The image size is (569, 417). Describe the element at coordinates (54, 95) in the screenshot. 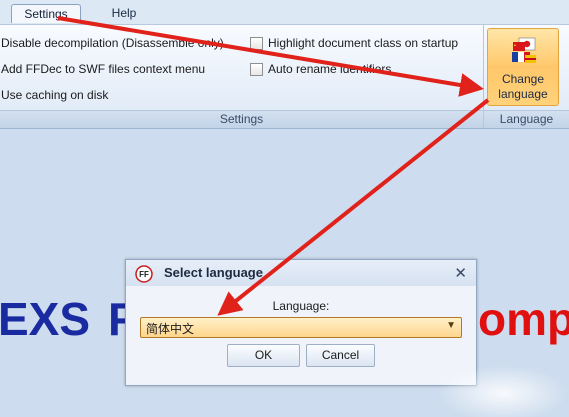

I see `option-caching-on-disk: Use caching on disk` at that location.